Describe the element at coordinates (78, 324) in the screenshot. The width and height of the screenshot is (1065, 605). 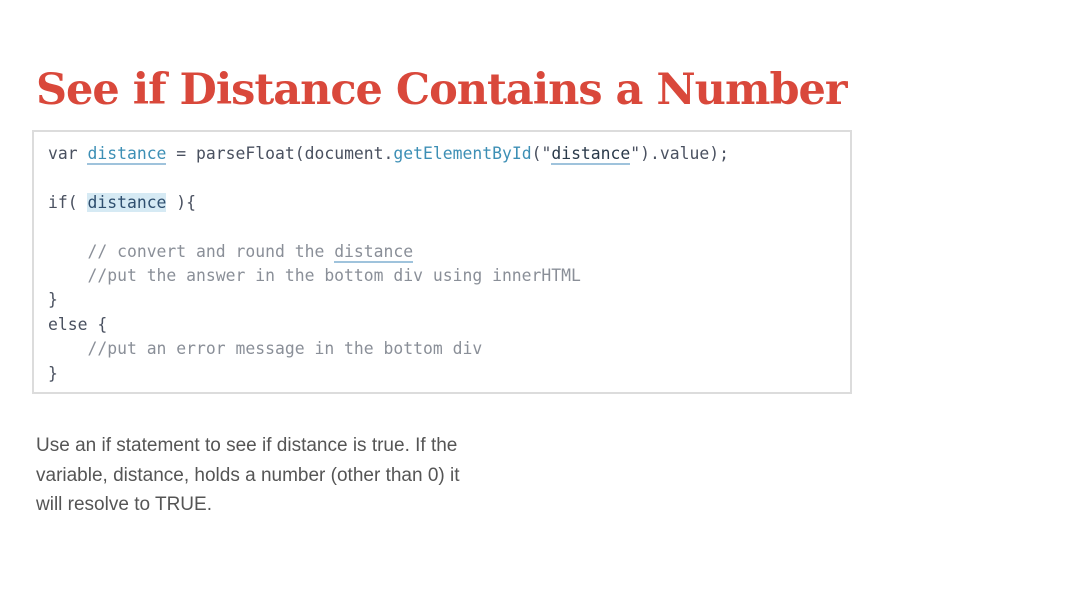
I see `keyword-else: else {` at that location.